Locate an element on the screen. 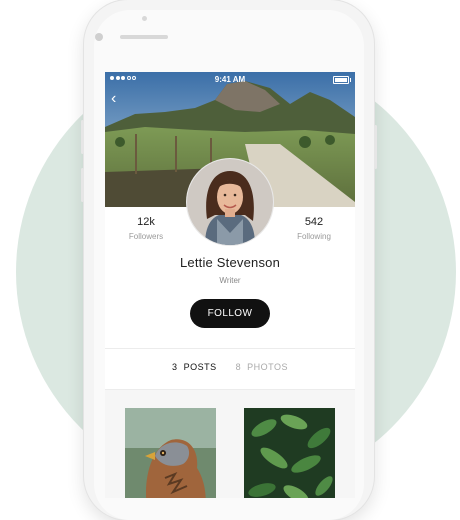 This screenshot has width=460, height=520. post-thumbnail-bird is located at coordinates (170, 453).